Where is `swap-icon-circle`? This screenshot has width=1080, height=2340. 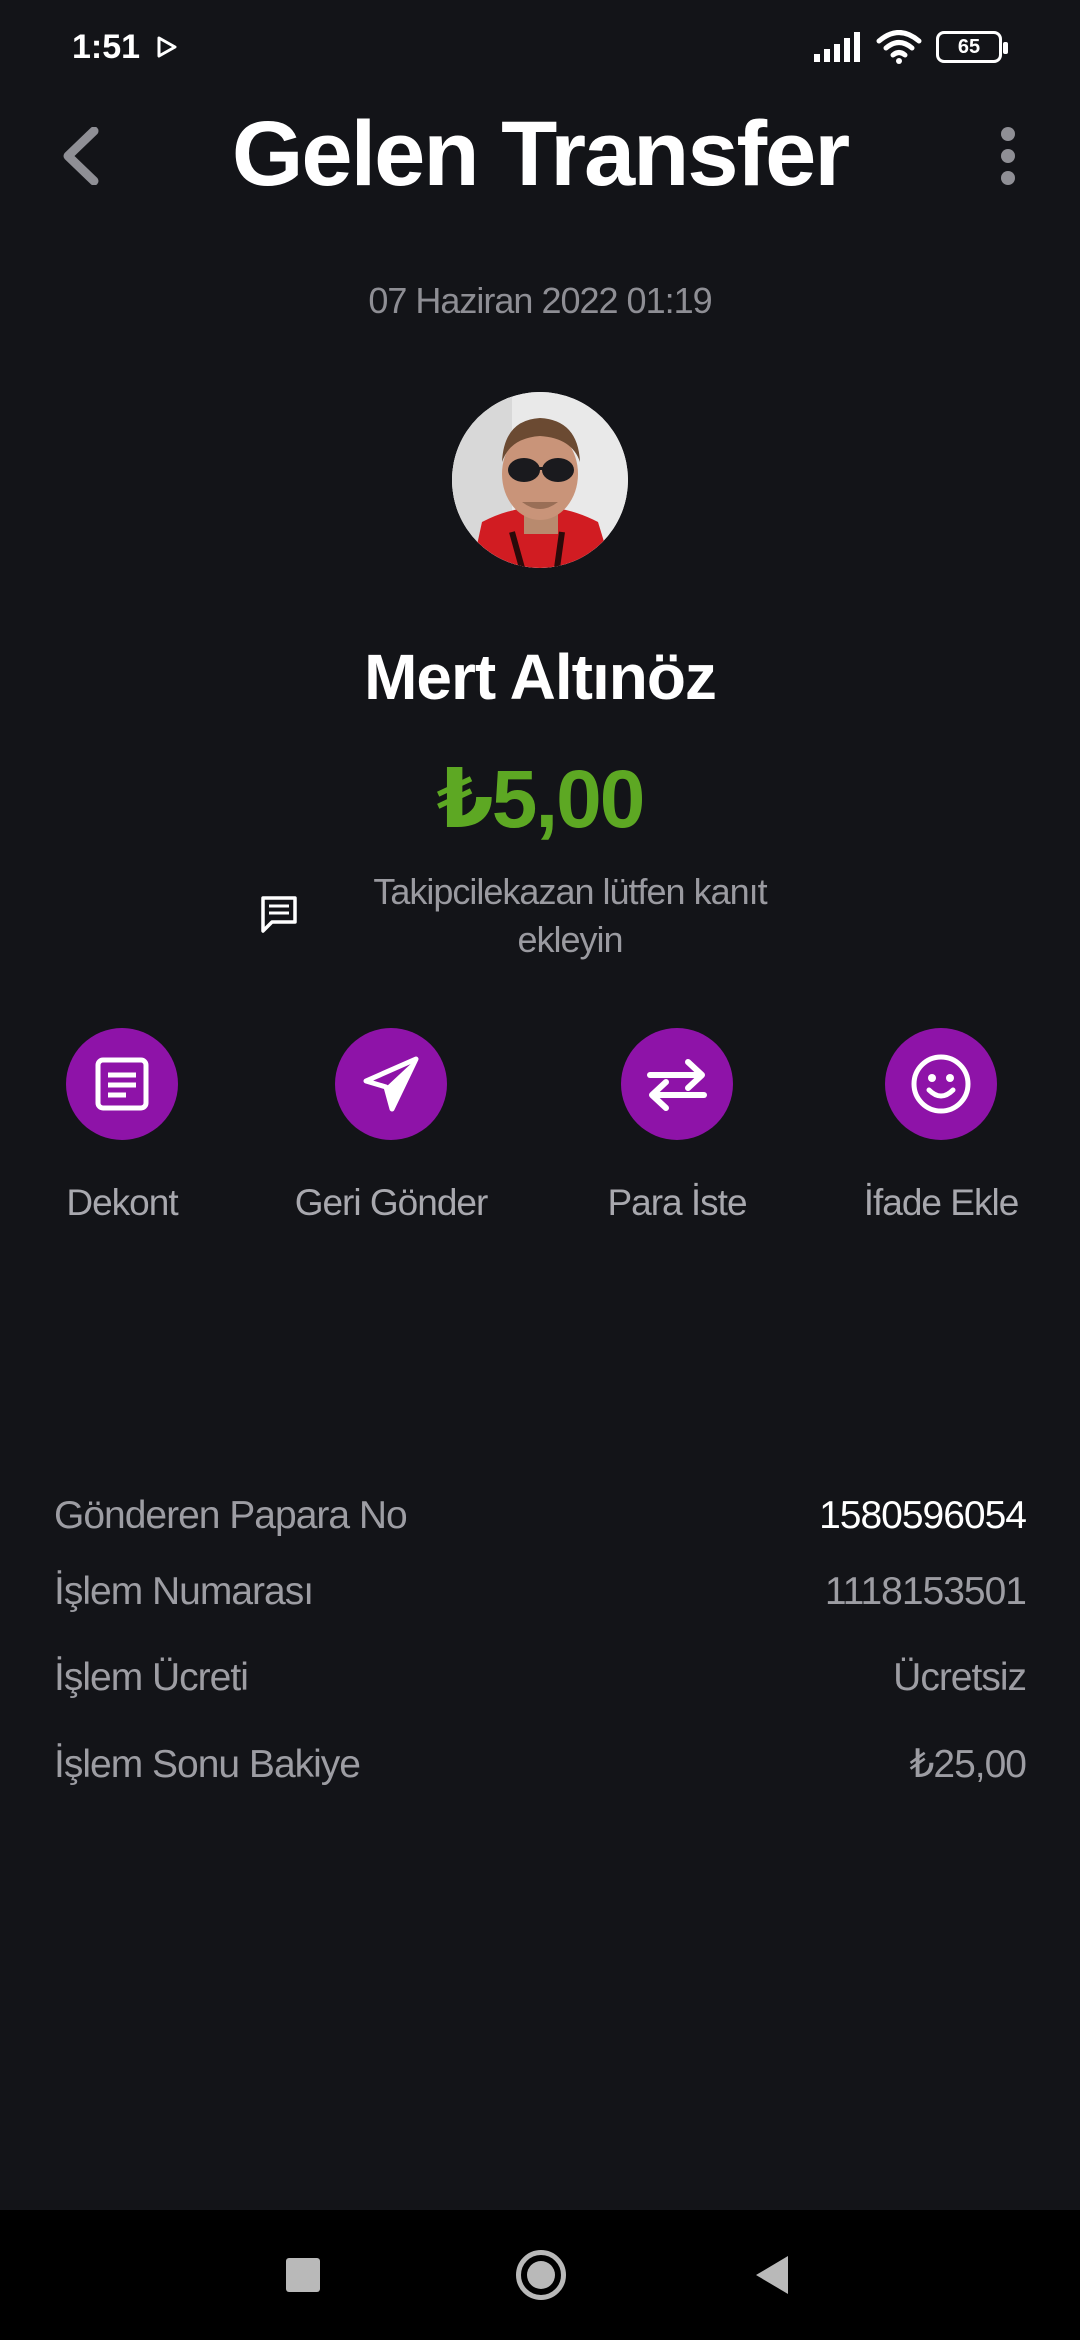
swap-icon-circle is located at coordinates (677, 1084).